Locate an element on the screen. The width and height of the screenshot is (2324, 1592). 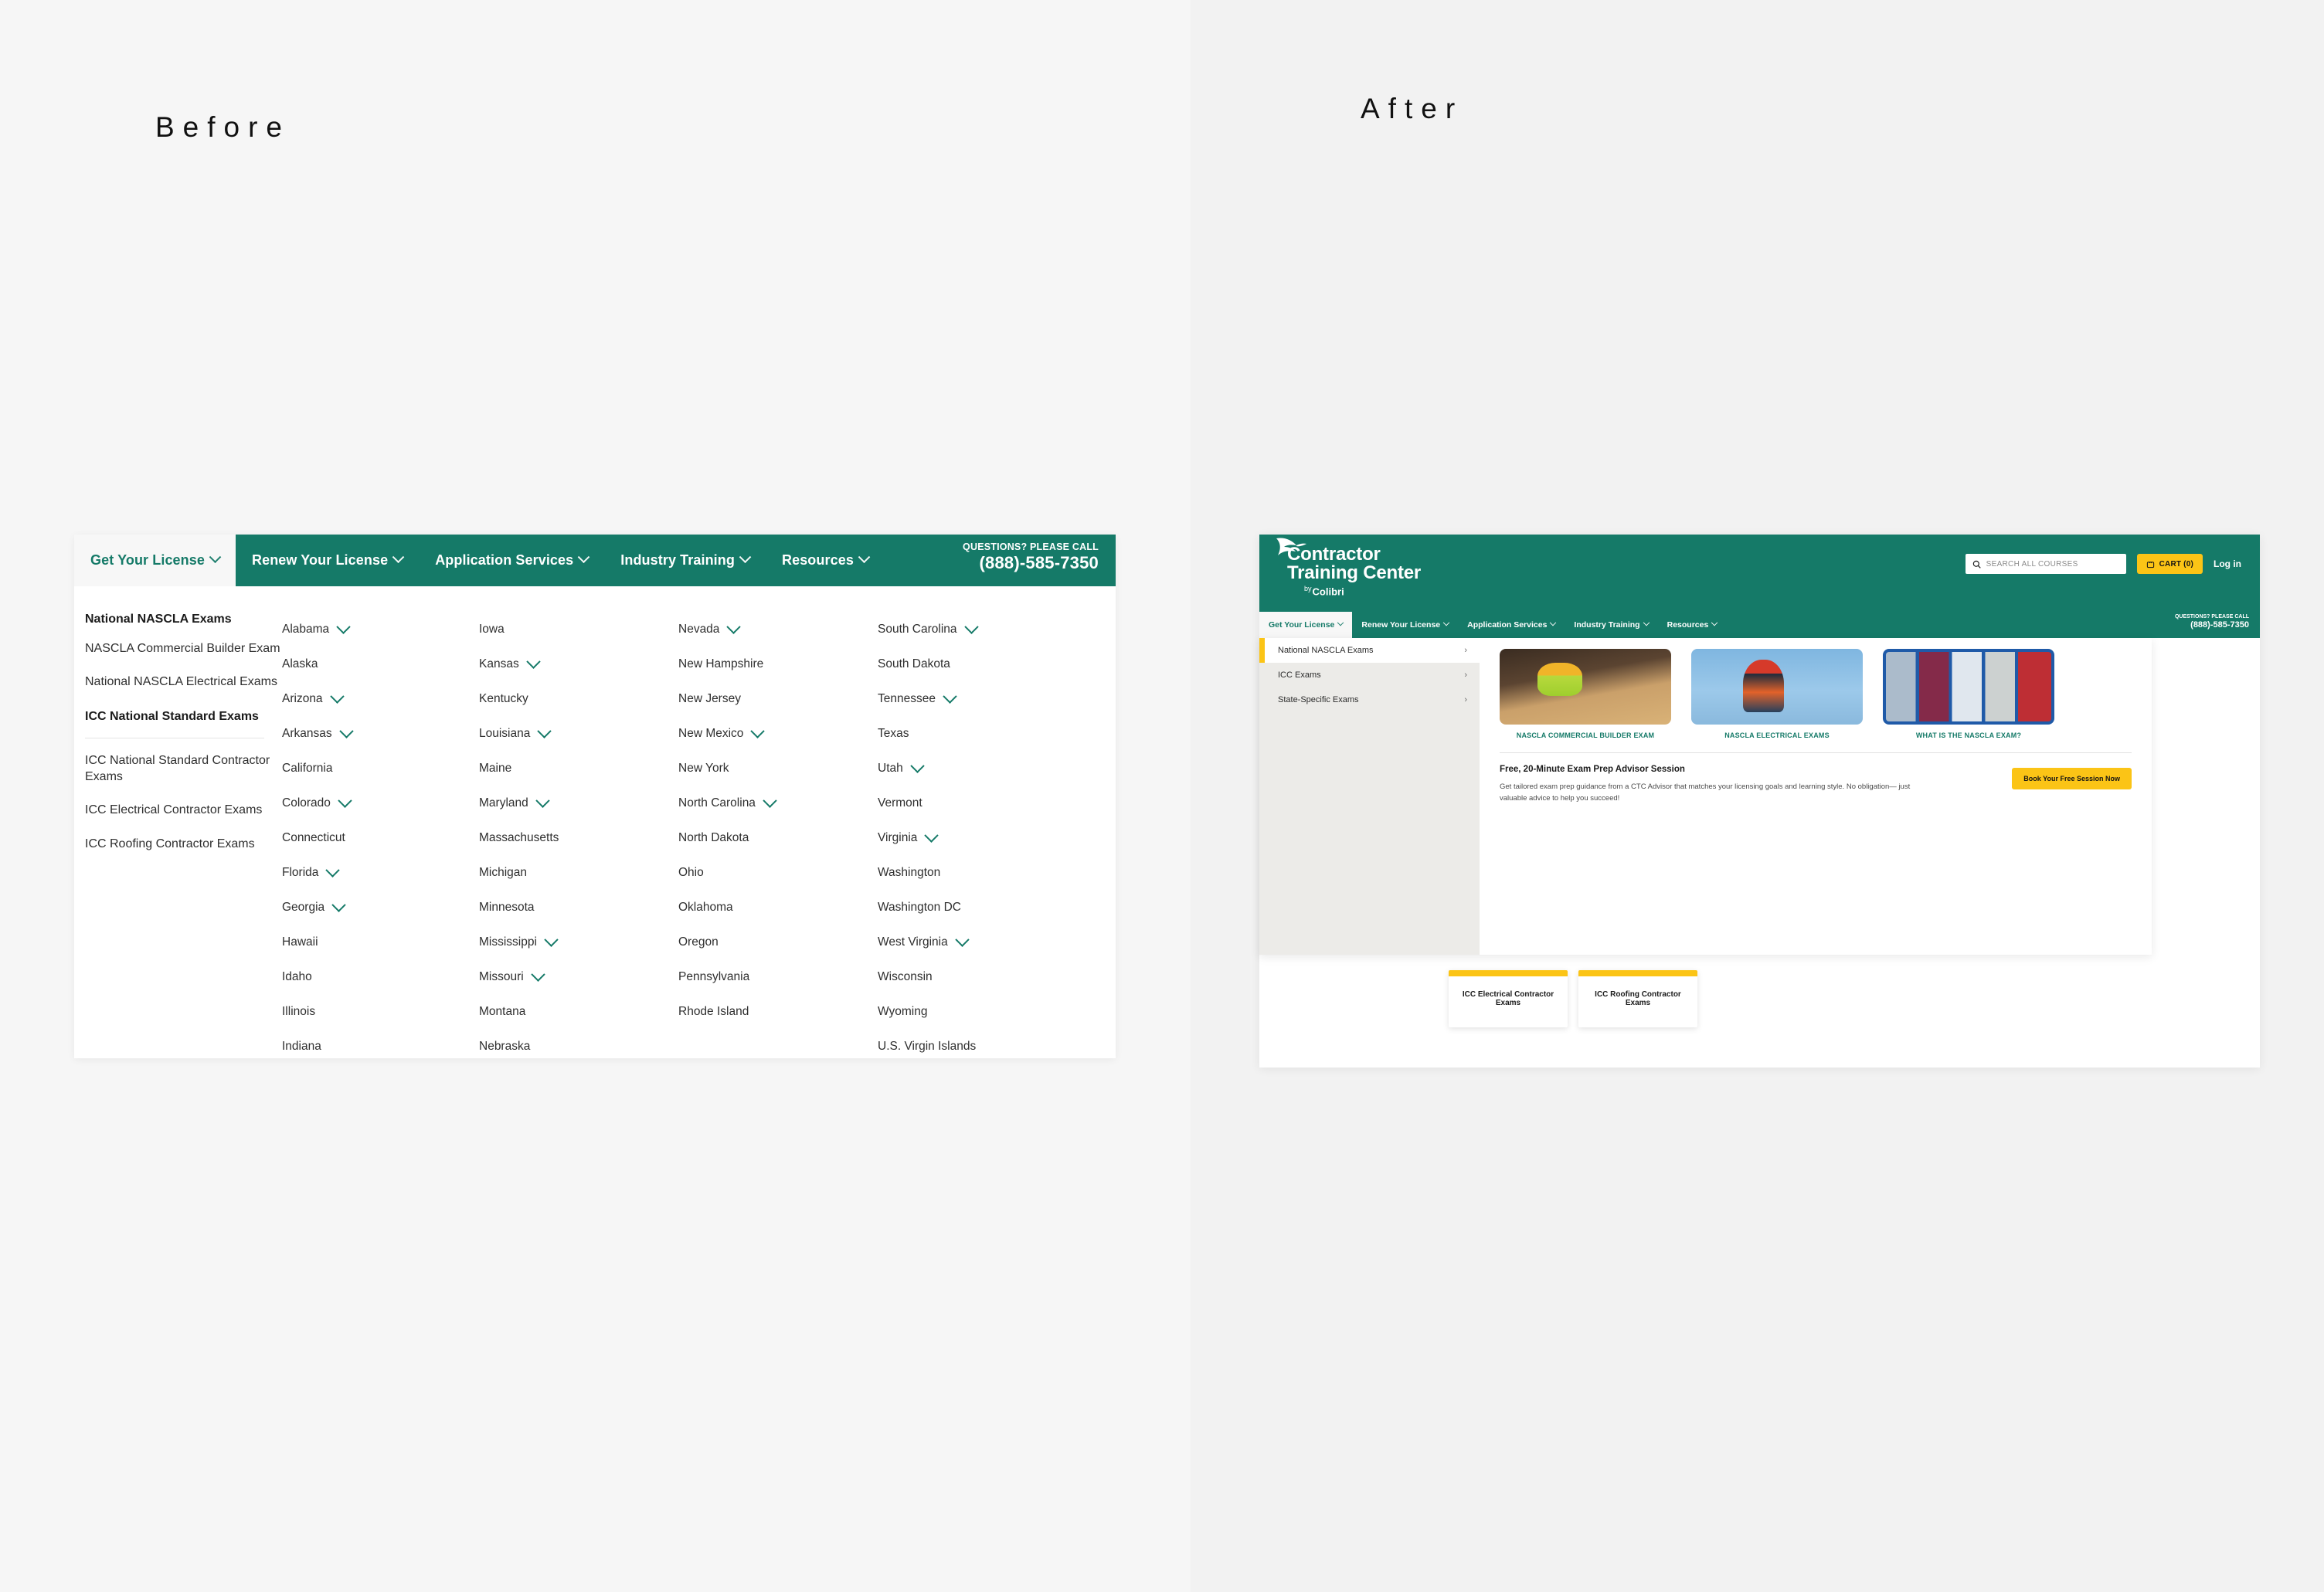
state-name: Maryland is located at coordinates (504, 803).